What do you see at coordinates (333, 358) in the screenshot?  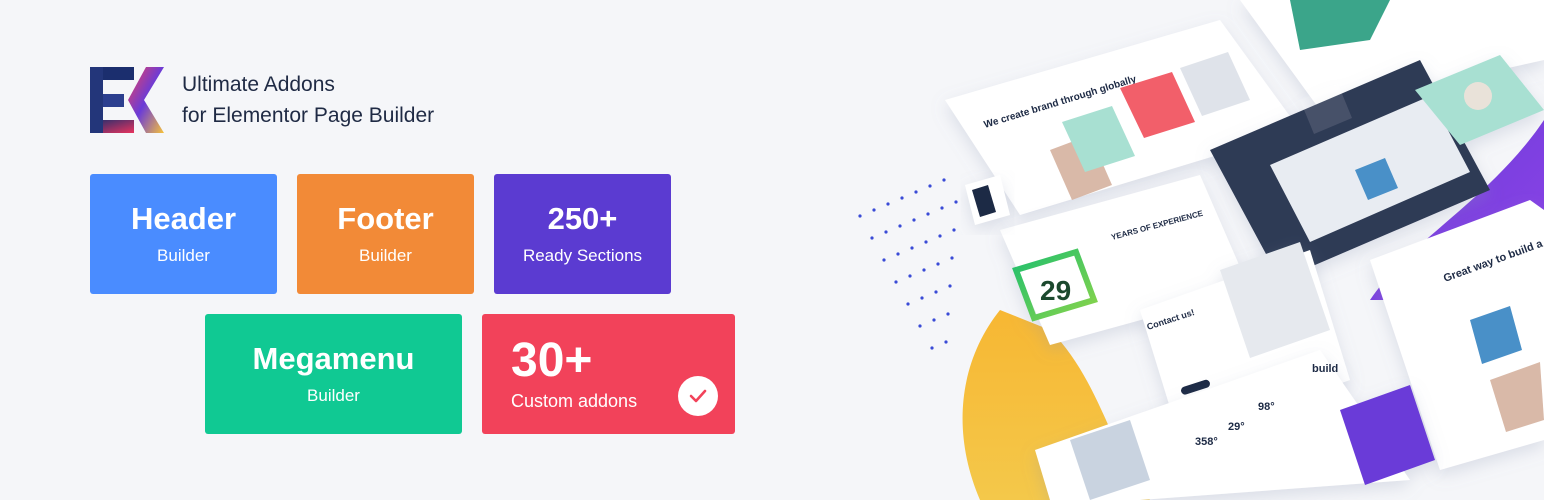 I see `tile-title: Megamenu` at bounding box center [333, 358].